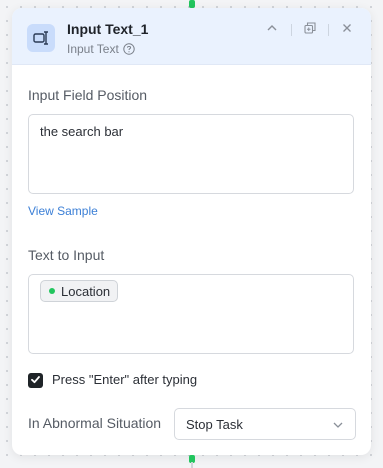 The height and width of the screenshot is (468, 383). Describe the element at coordinates (88, 95) in the screenshot. I see `input-field-position-label: Input Field Position` at that location.